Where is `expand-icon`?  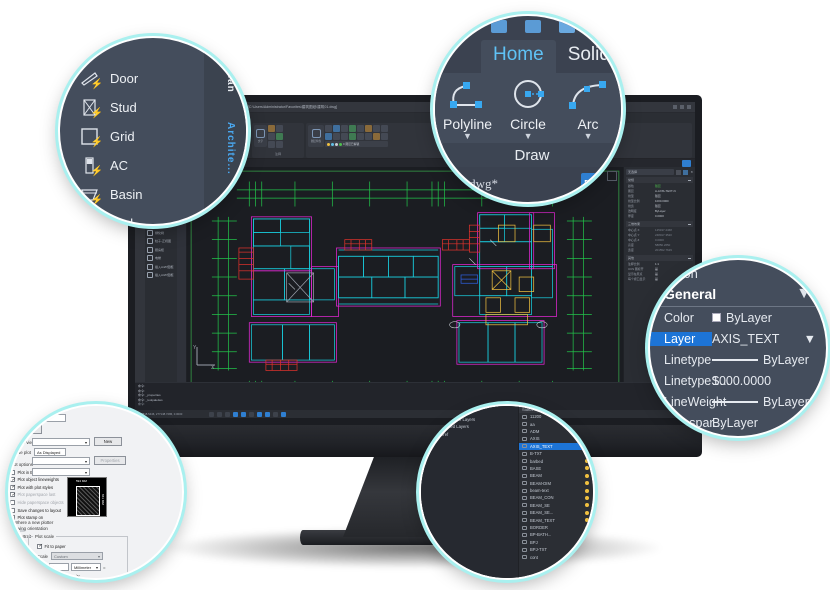
expand-icon is located at coordinates (429, 434).